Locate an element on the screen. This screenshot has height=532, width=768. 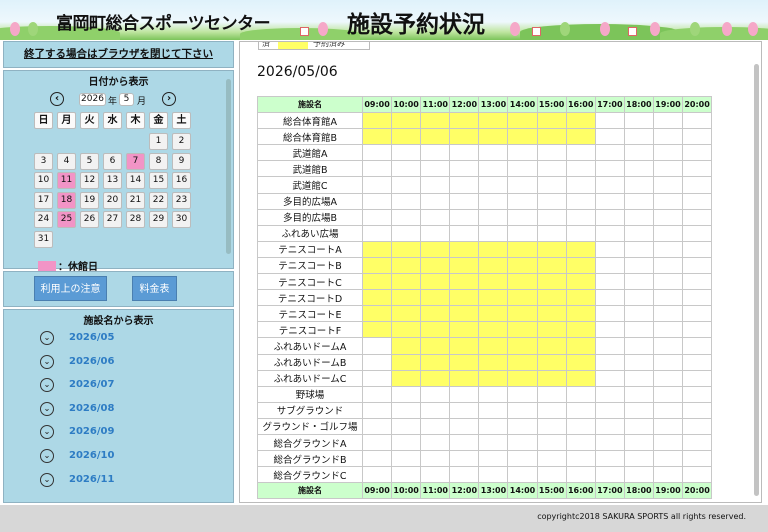
facility-name: 武道館C is located at coordinates (310, 185).